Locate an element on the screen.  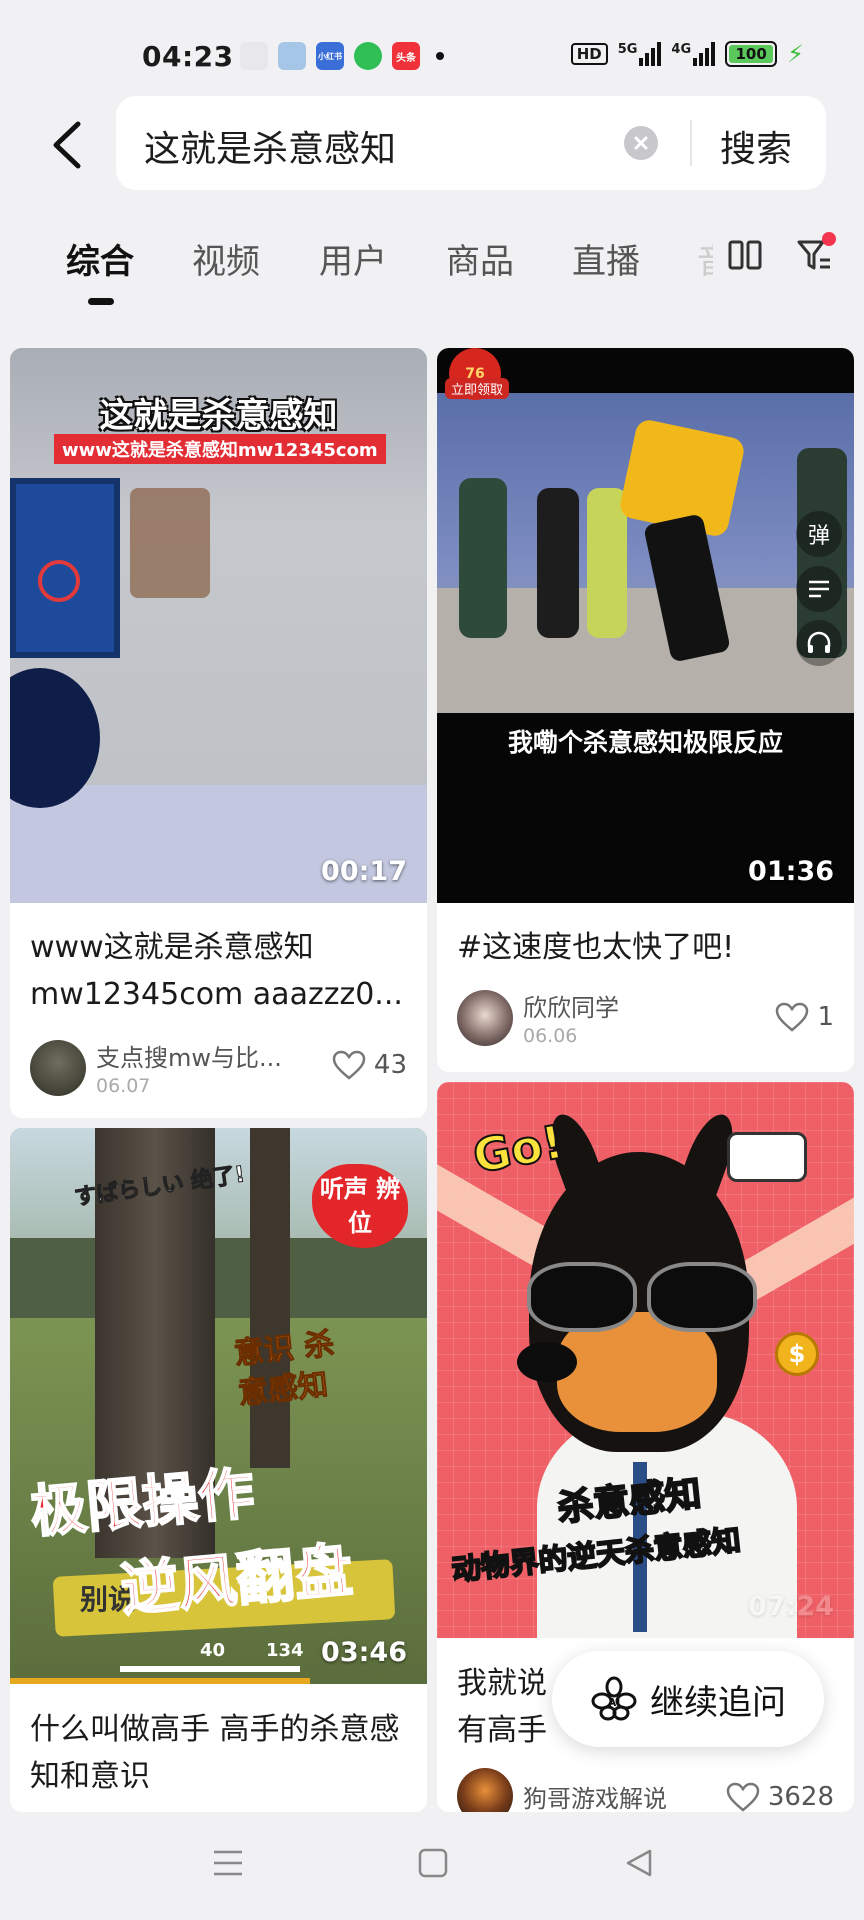
tab-comprehensive: 综合 is located at coordinates (100, 258).